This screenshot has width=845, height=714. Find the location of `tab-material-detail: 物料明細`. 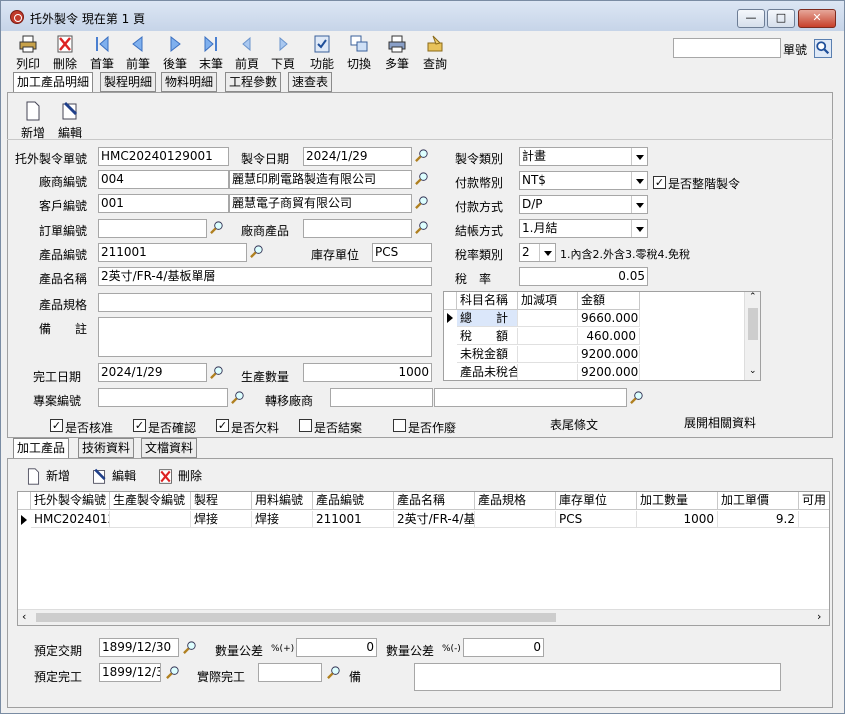

tab-material-detail: 物料明細 is located at coordinates (189, 82).